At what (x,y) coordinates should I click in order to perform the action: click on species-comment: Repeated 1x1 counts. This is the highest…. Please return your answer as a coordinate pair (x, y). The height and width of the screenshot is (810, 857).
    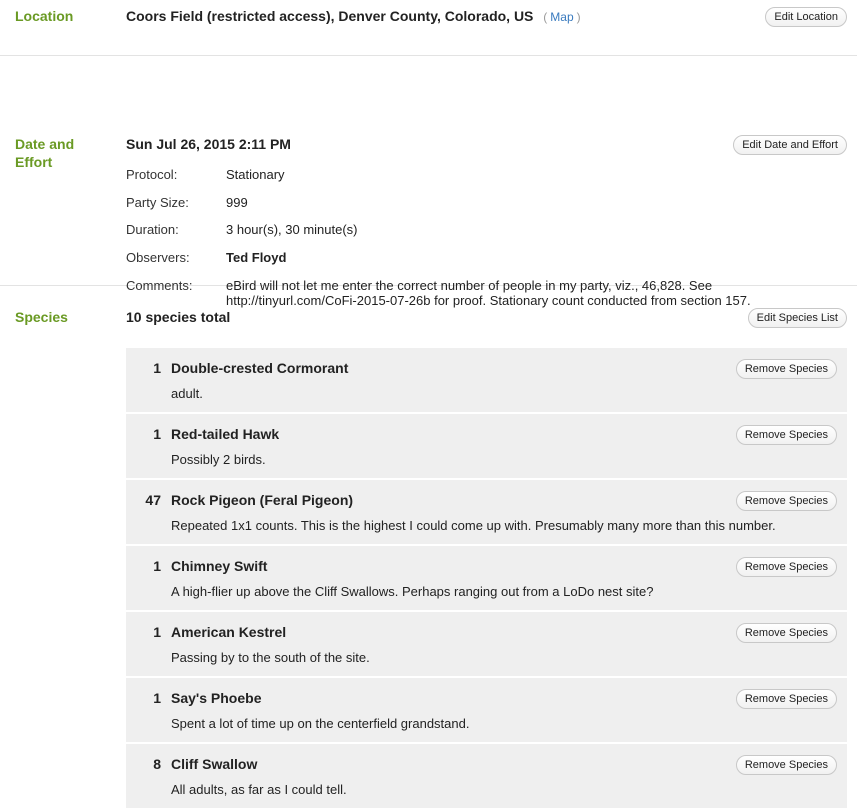
    Looking at the image, I should click on (473, 525).